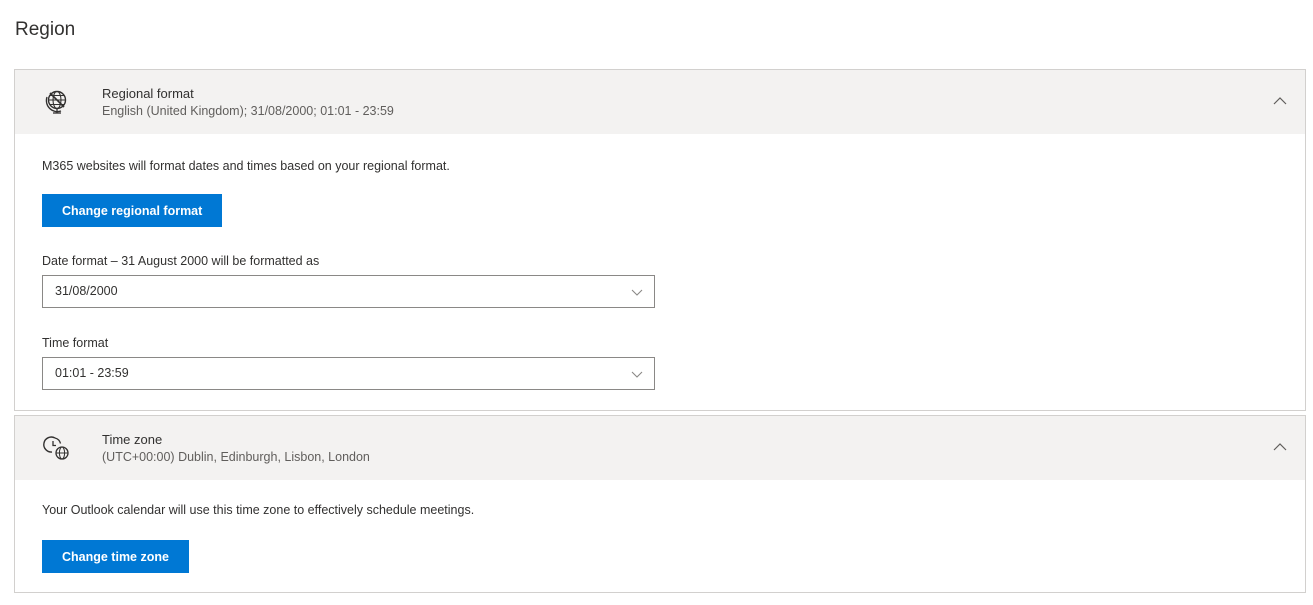  What do you see at coordinates (132, 439) in the screenshot?
I see `time-zone-title: Time zone` at bounding box center [132, 439].